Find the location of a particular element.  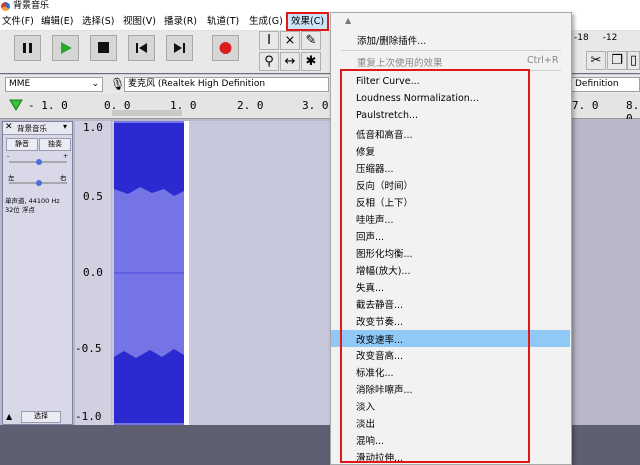

selection-bar is located at coordinates (147, 113).